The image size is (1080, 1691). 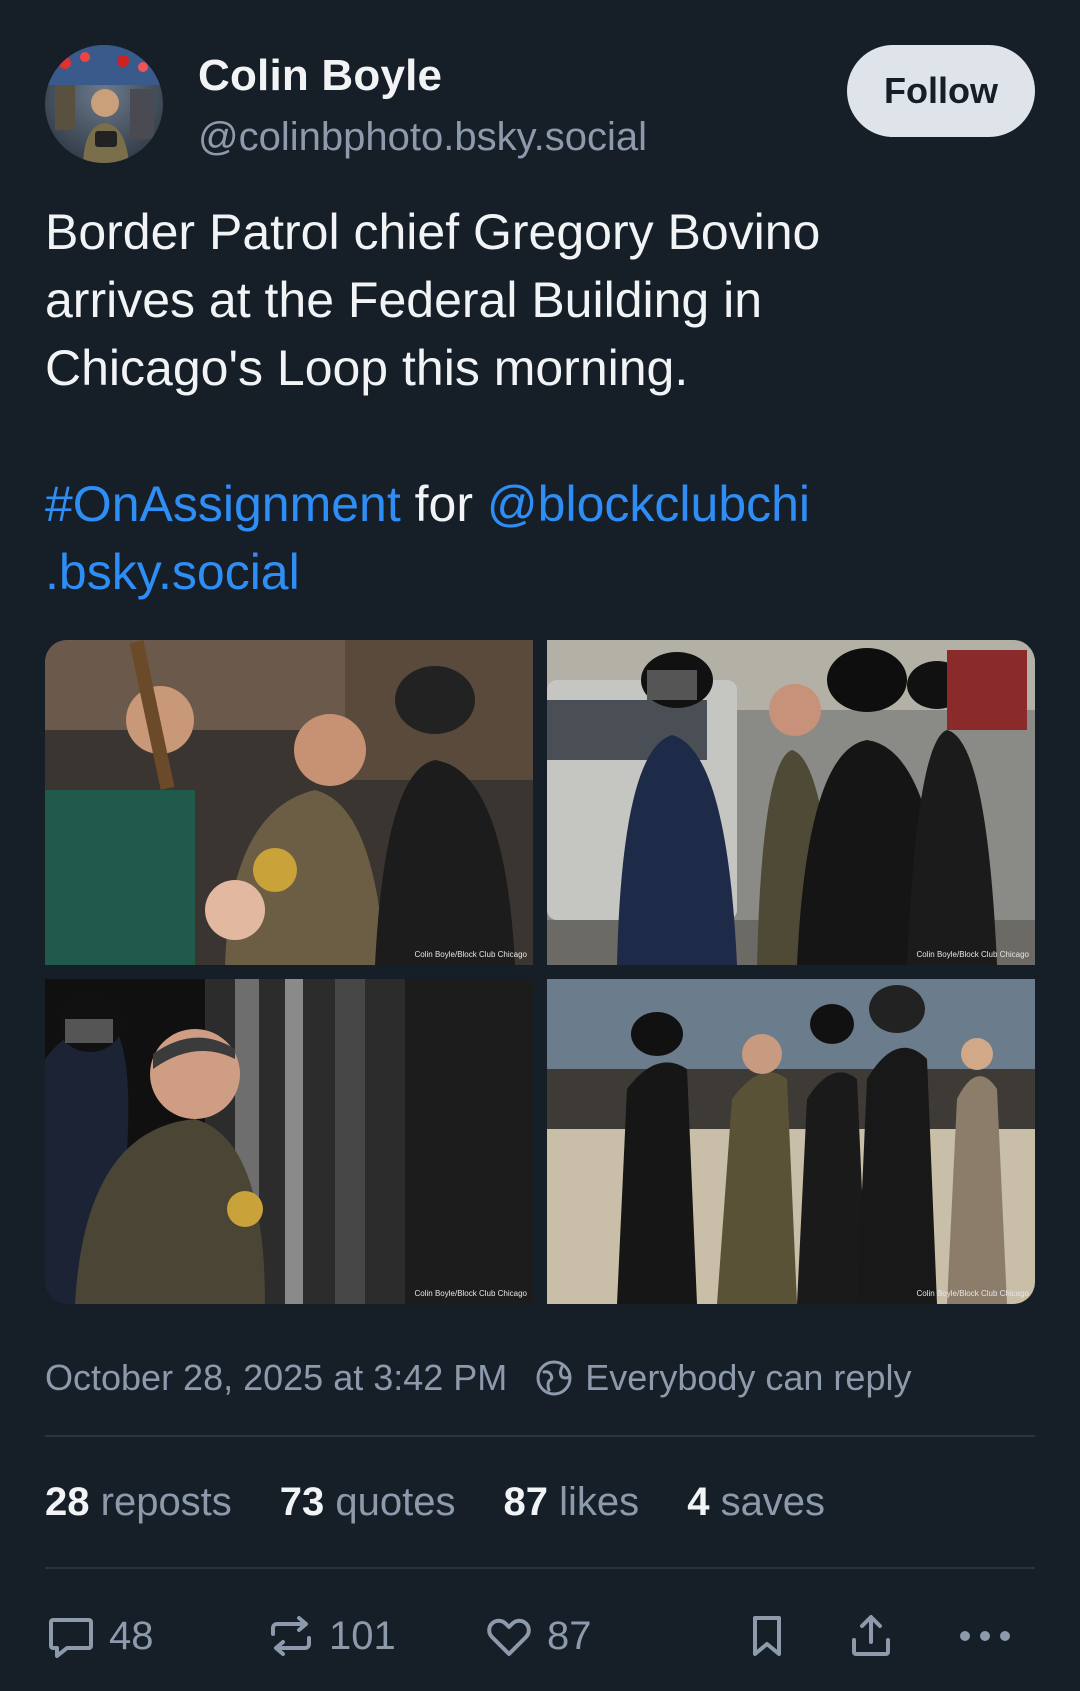 I want to click on engagement-stats: 28 reposts 73 quotes 87 likes 4 saves, so click(x=459, y=1502).